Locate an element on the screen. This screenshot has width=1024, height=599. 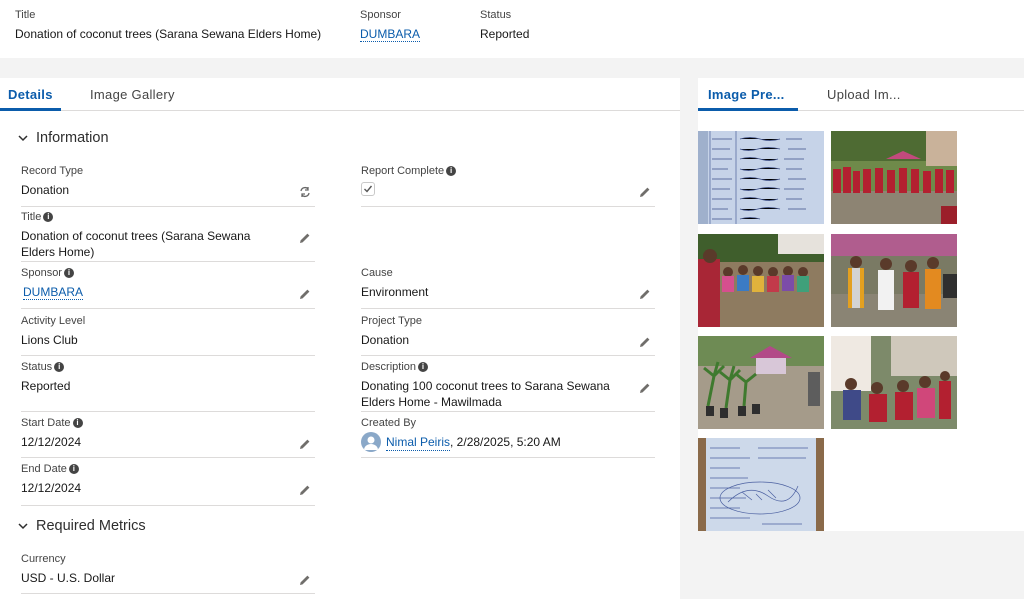
currency-value: USD - U.S. Dollar is located at coordinates (68, 578).